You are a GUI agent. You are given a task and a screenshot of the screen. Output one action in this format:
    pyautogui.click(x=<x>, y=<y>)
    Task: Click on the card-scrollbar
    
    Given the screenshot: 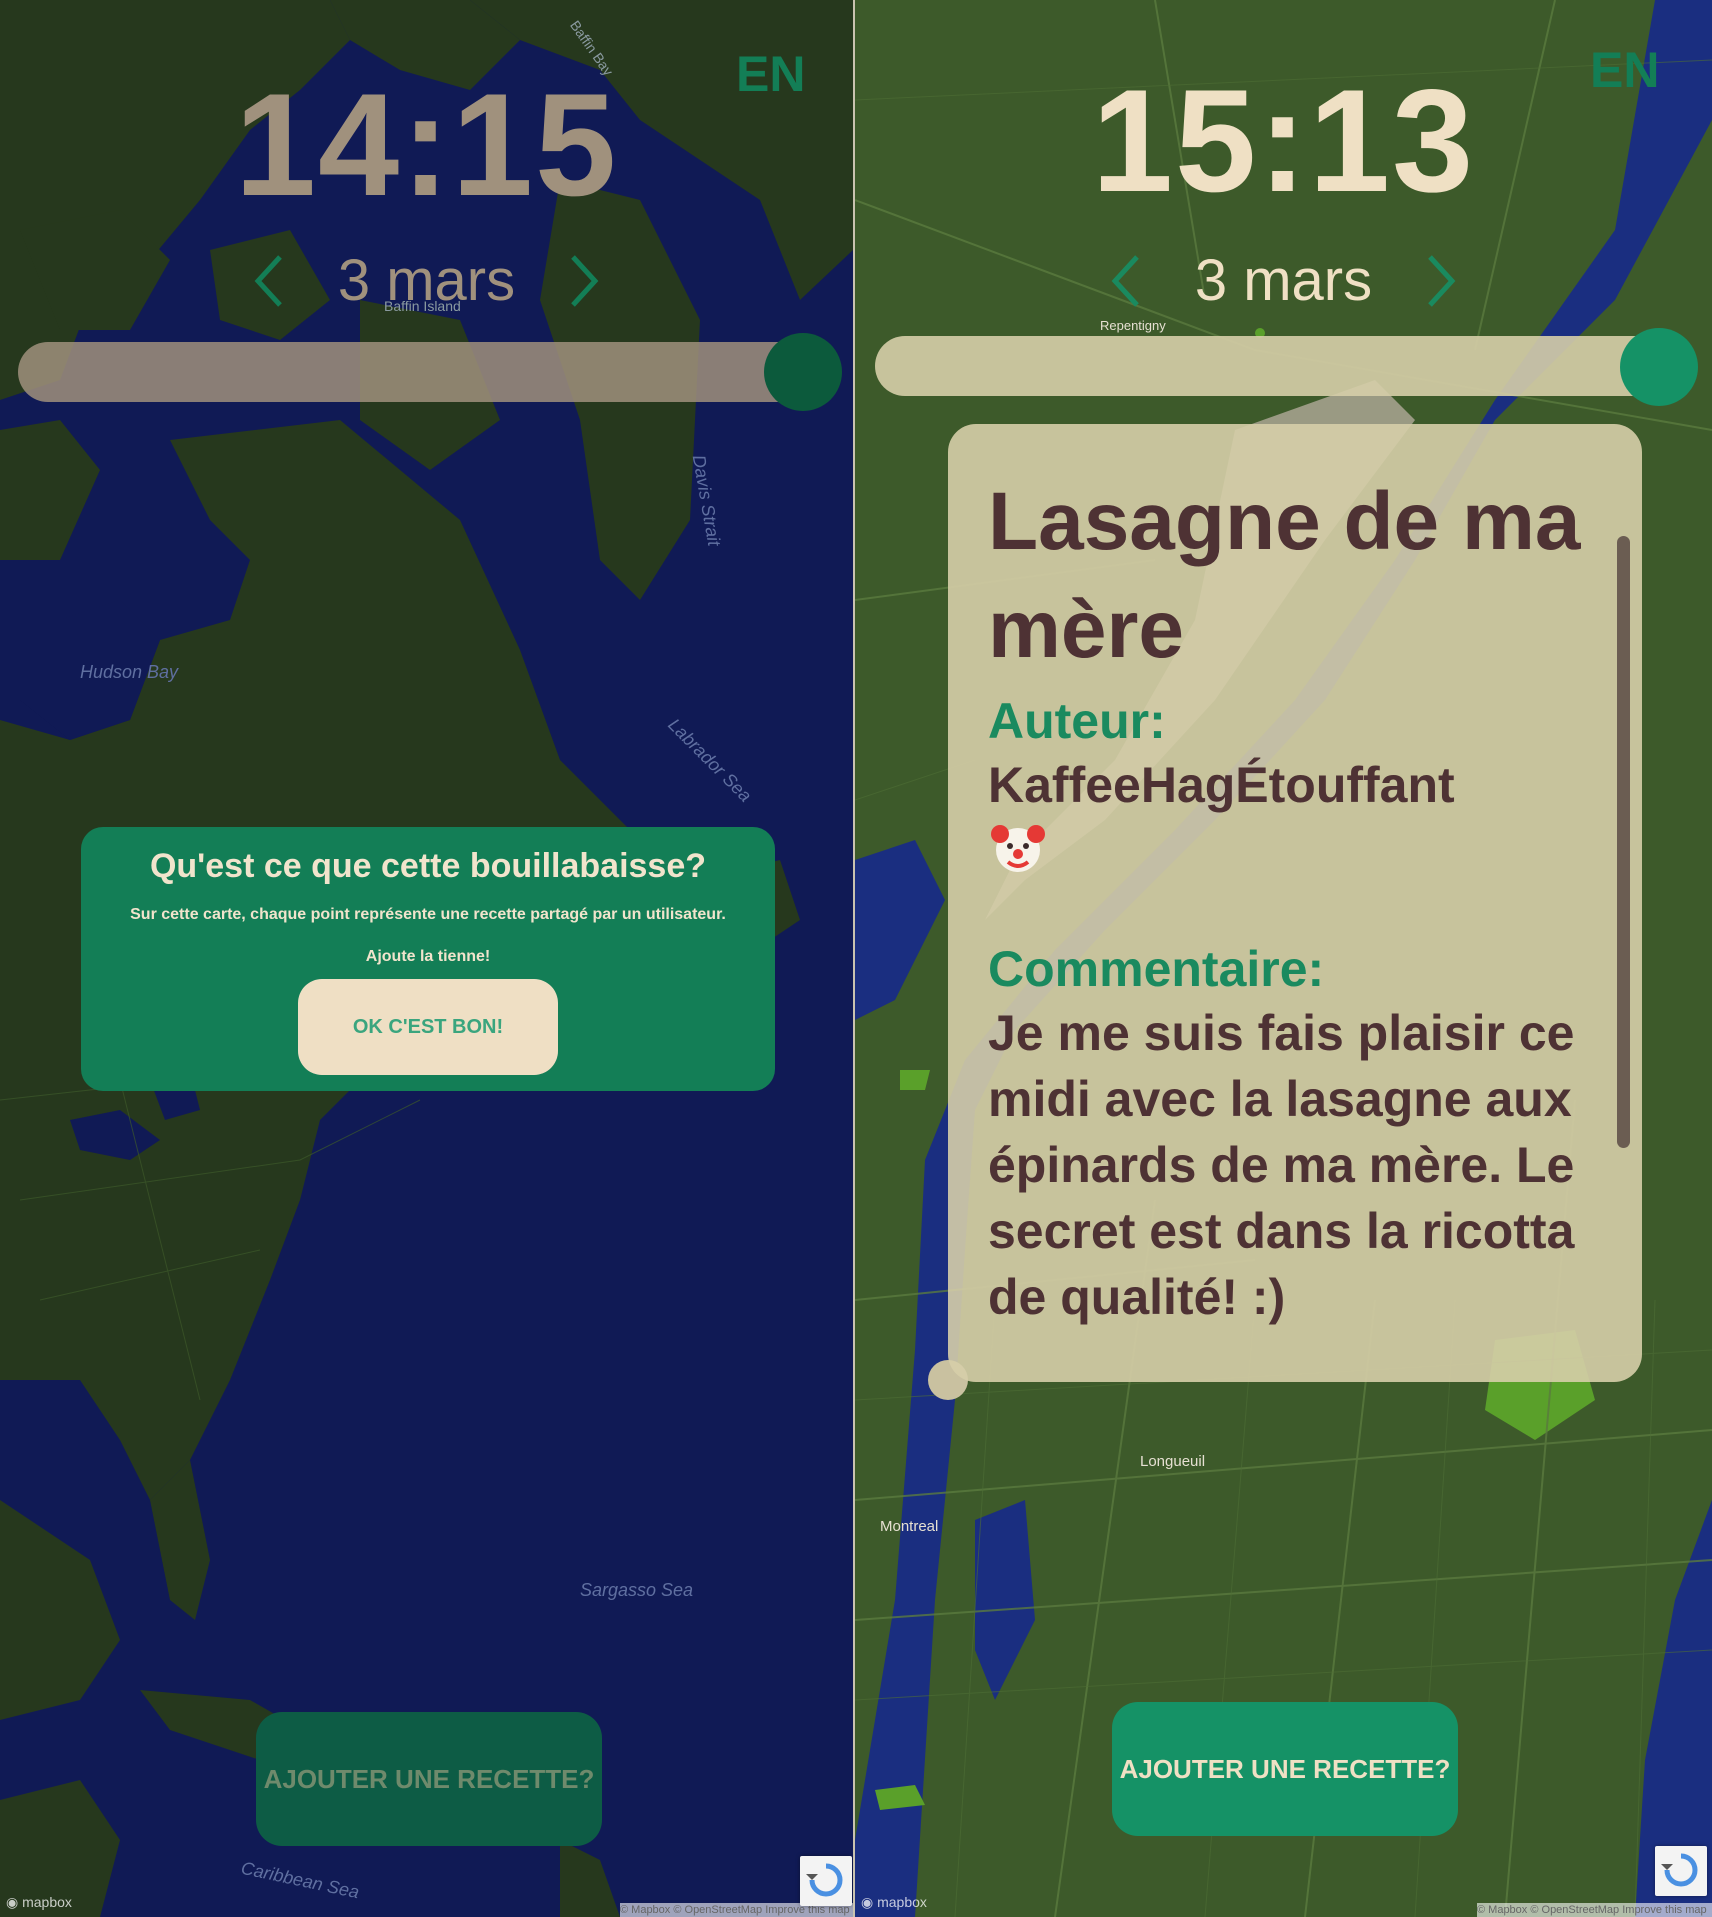 What is the action you would take?
    pyautogui.click(x=1623, y=842)
    